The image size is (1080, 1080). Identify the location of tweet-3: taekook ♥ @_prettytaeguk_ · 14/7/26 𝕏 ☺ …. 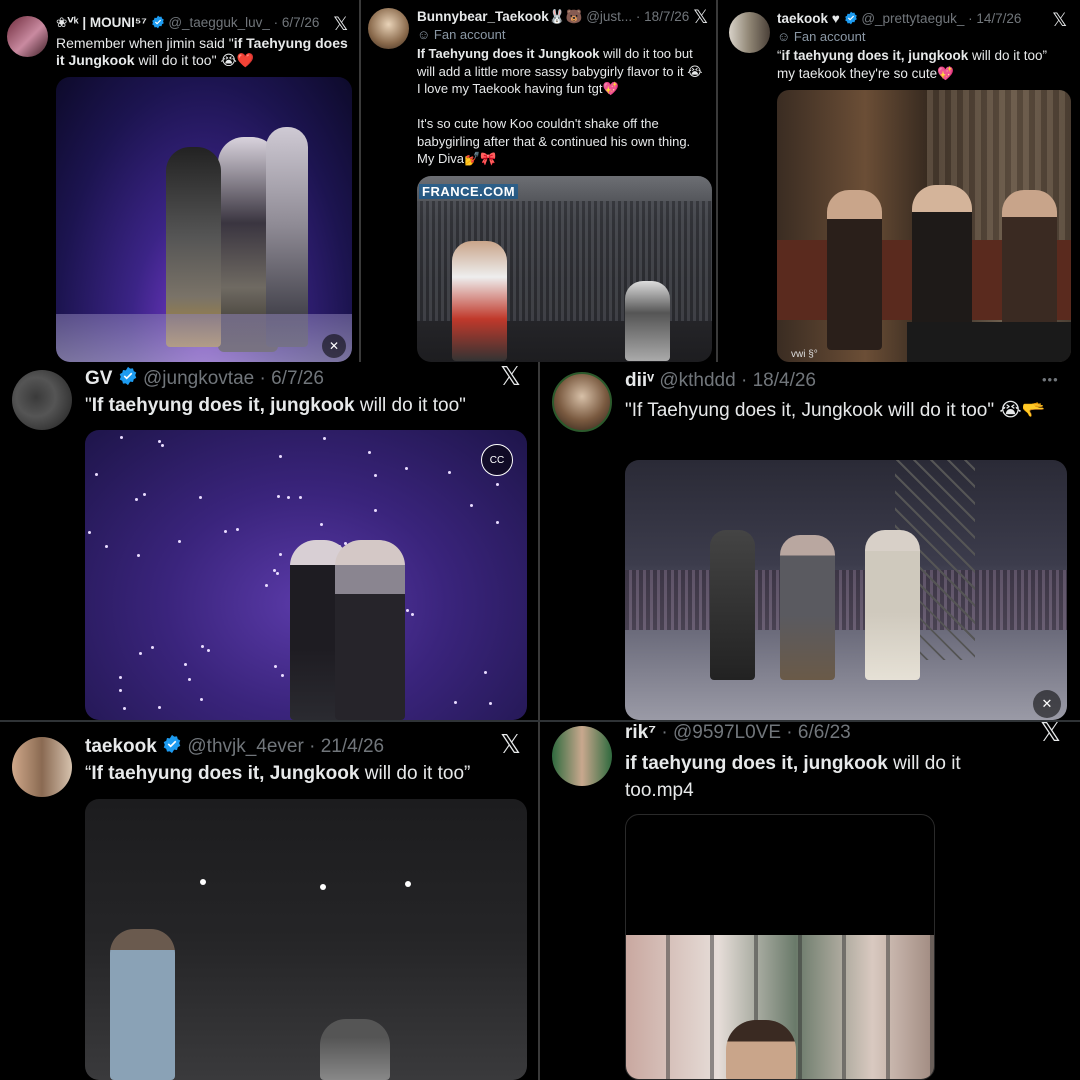
(899, 181).